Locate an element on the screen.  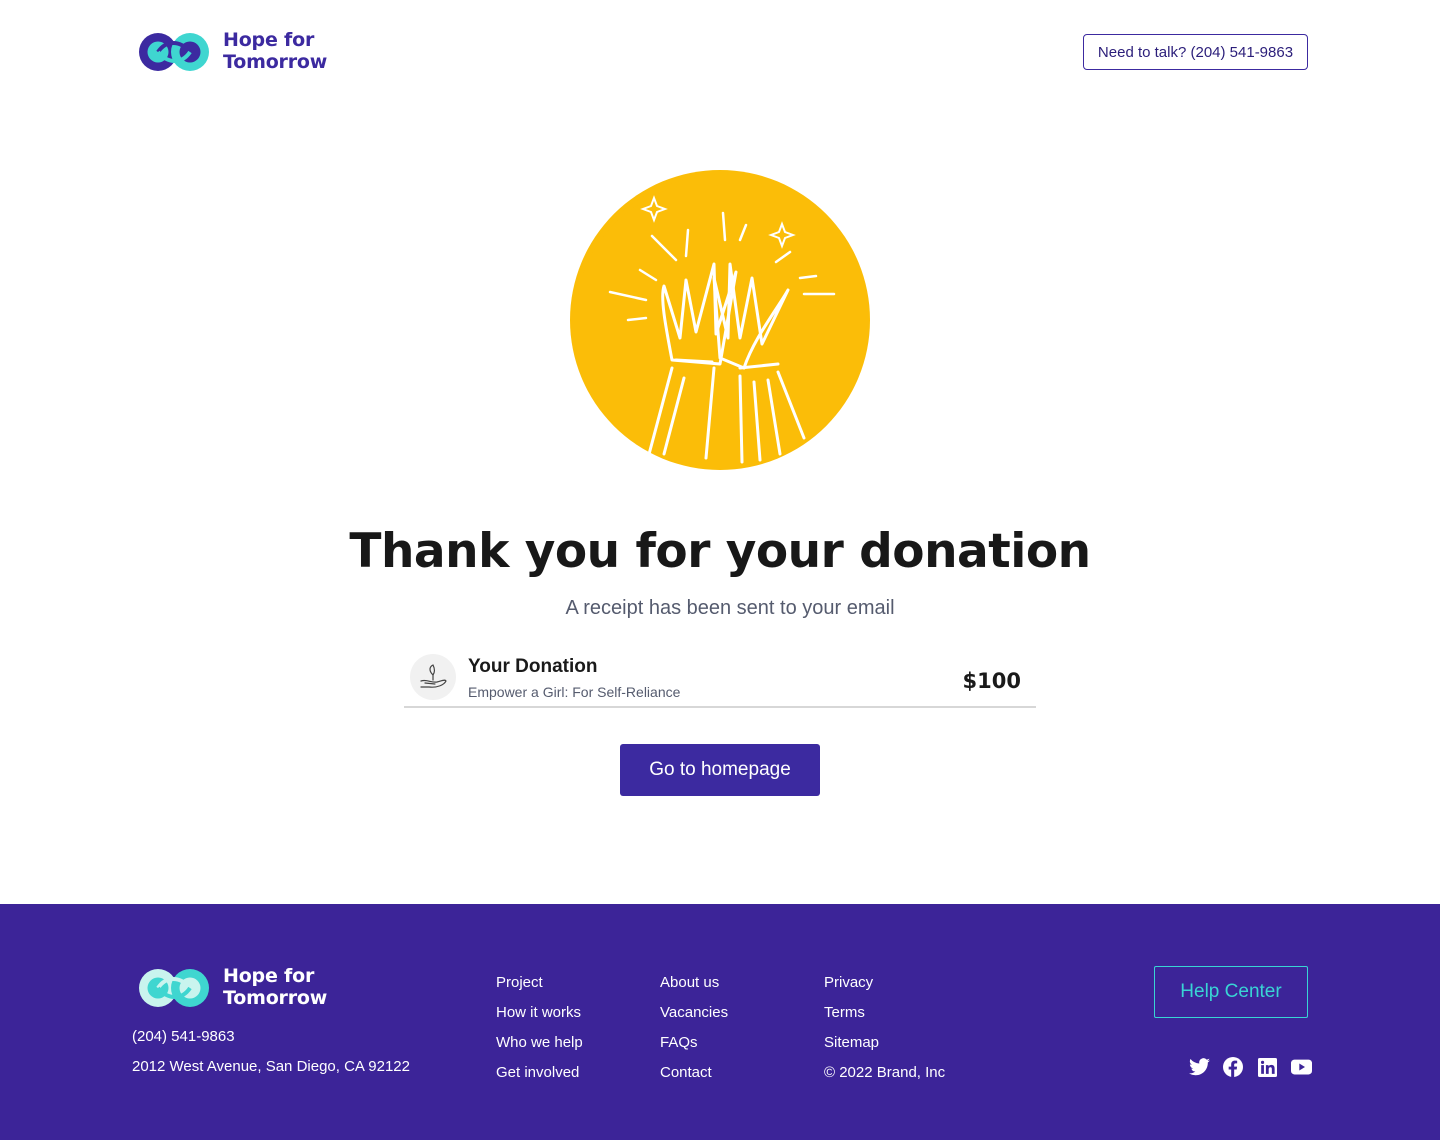
footer-link-about-us: About us is located at coordinates (694, 983).